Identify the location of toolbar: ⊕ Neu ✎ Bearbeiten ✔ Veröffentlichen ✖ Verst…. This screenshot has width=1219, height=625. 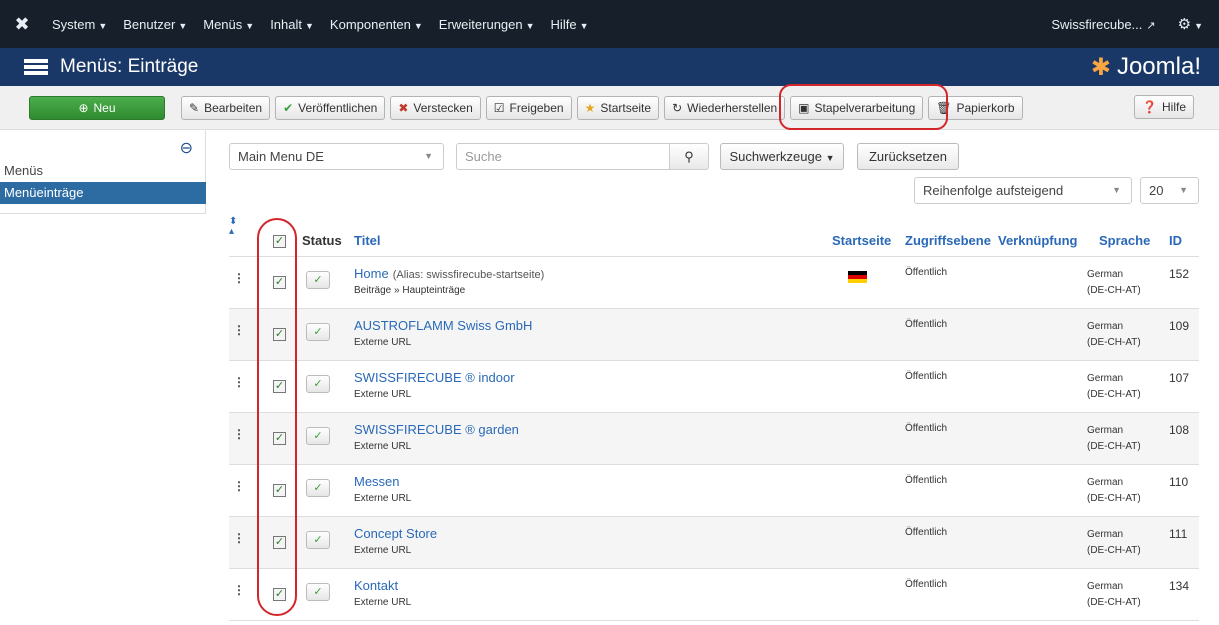
(609, 106).